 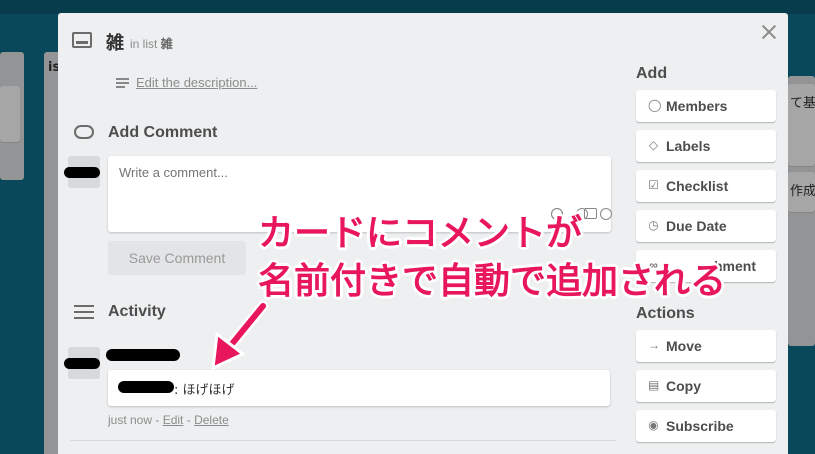 What do you see at coordinates (653, 225) in the screenshot?
I see `clock-icon: ◷` at bounding box center [653, 225].